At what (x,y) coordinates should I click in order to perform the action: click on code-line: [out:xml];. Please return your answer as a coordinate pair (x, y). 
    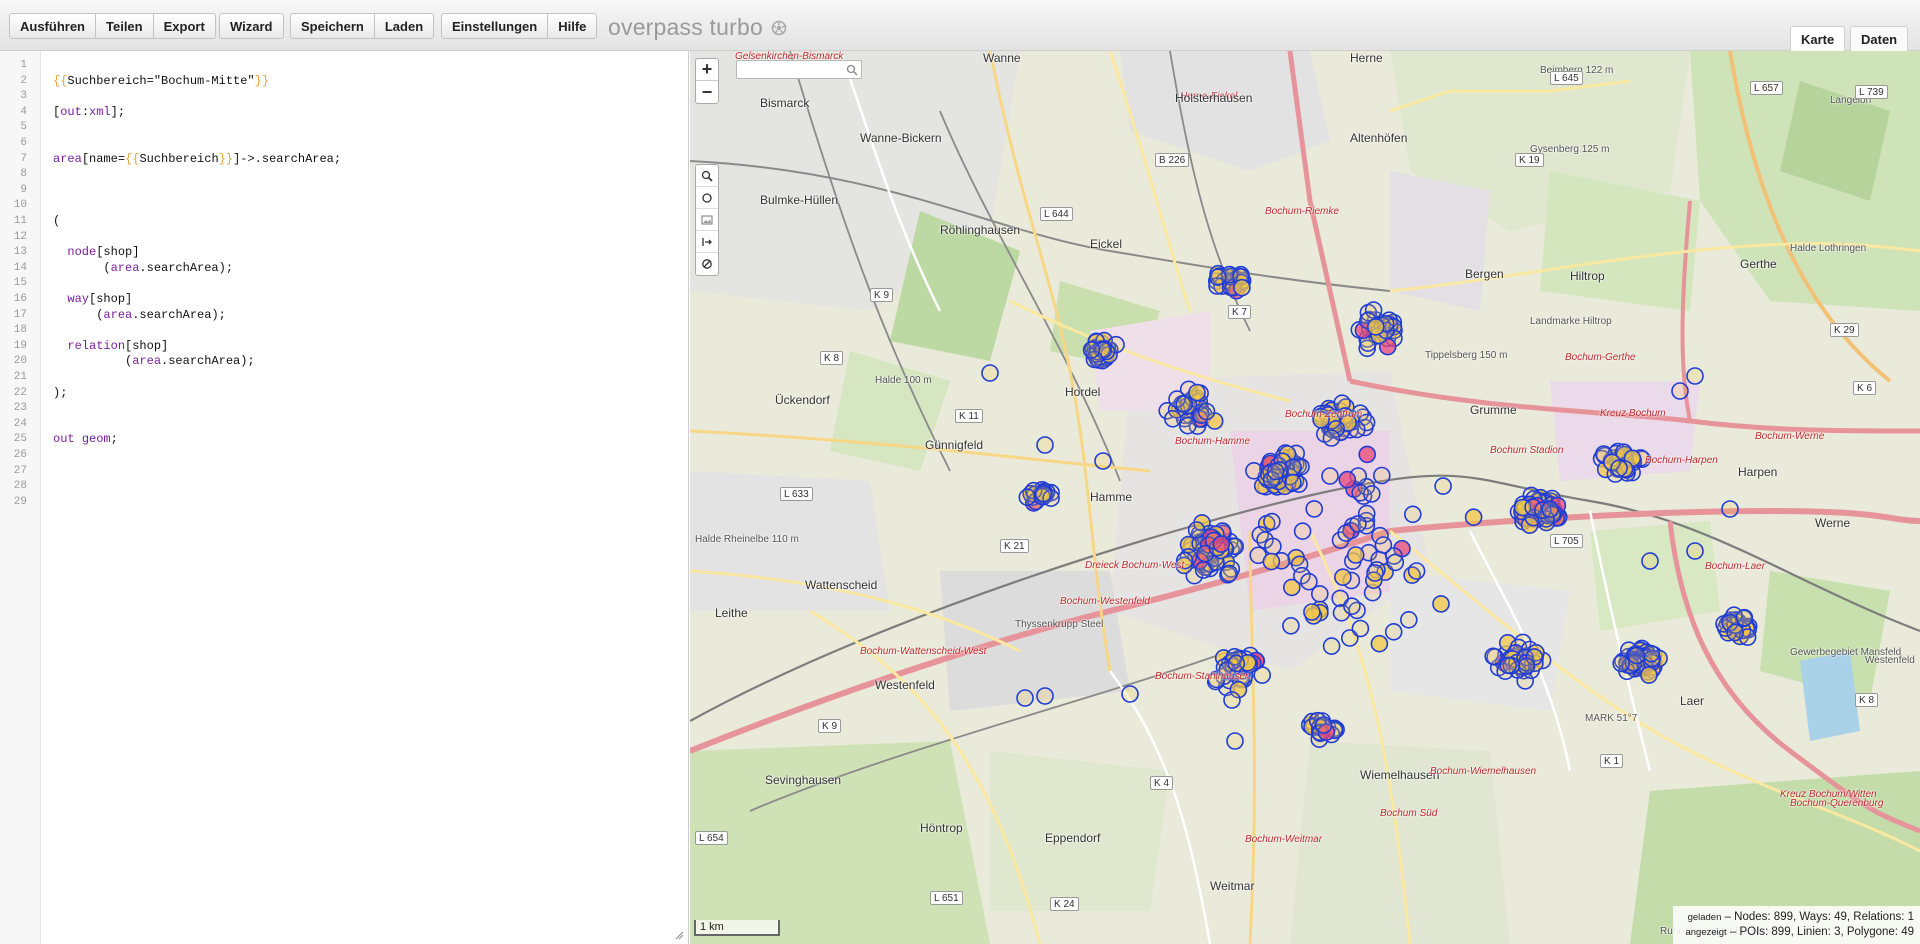
    Looking at the image, I should click on (89, 113).